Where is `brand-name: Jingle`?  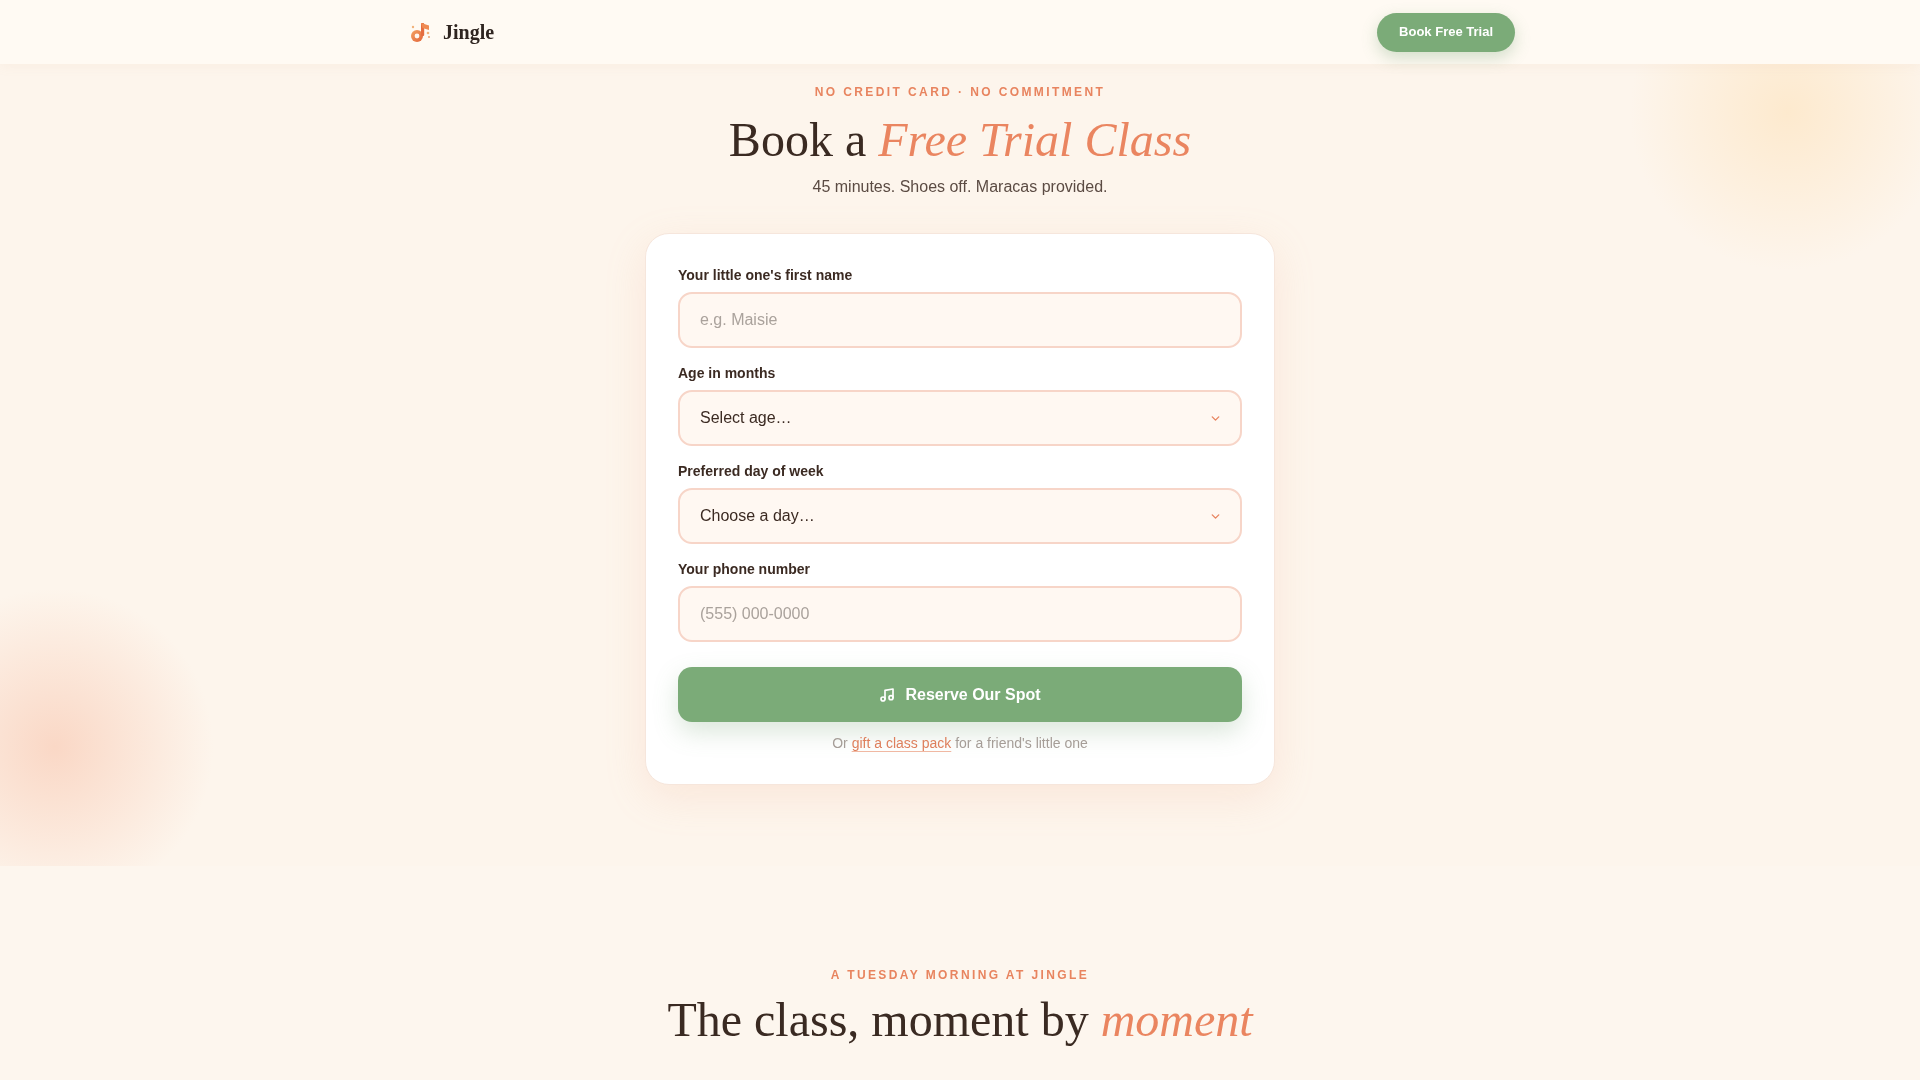
brand-name: Jingle is located at coordinates (469, 33).